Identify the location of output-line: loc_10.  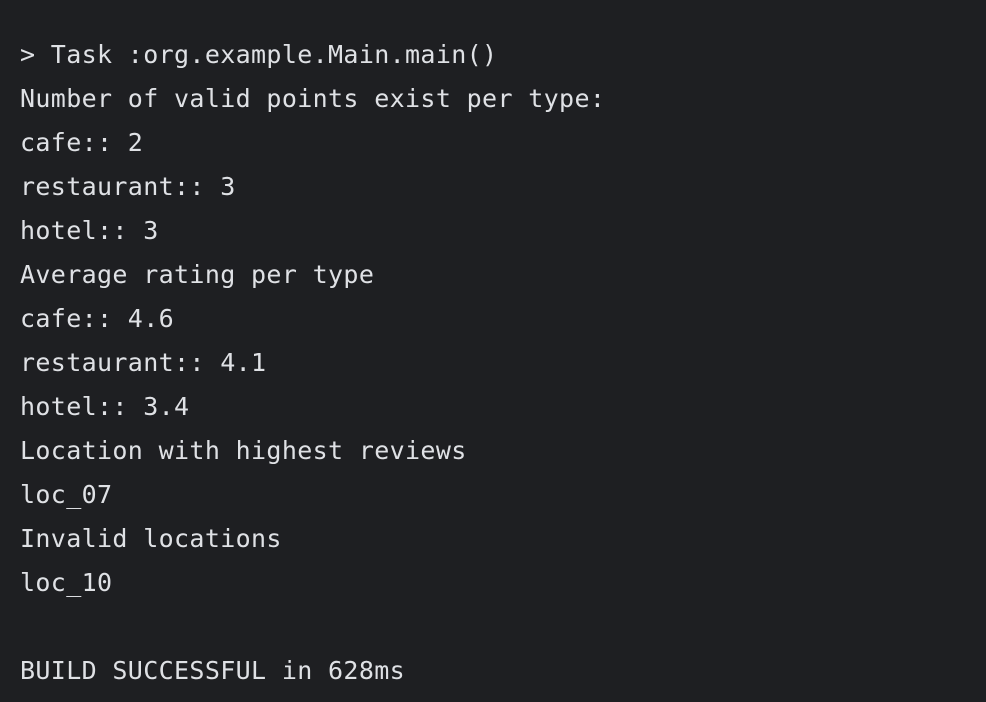
(66, 582).